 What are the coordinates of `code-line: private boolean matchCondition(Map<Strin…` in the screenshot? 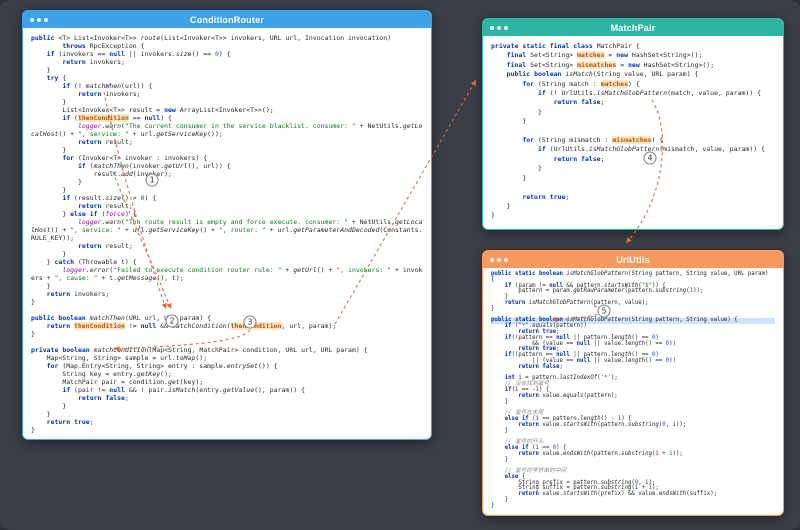 It's located at (199, 350).